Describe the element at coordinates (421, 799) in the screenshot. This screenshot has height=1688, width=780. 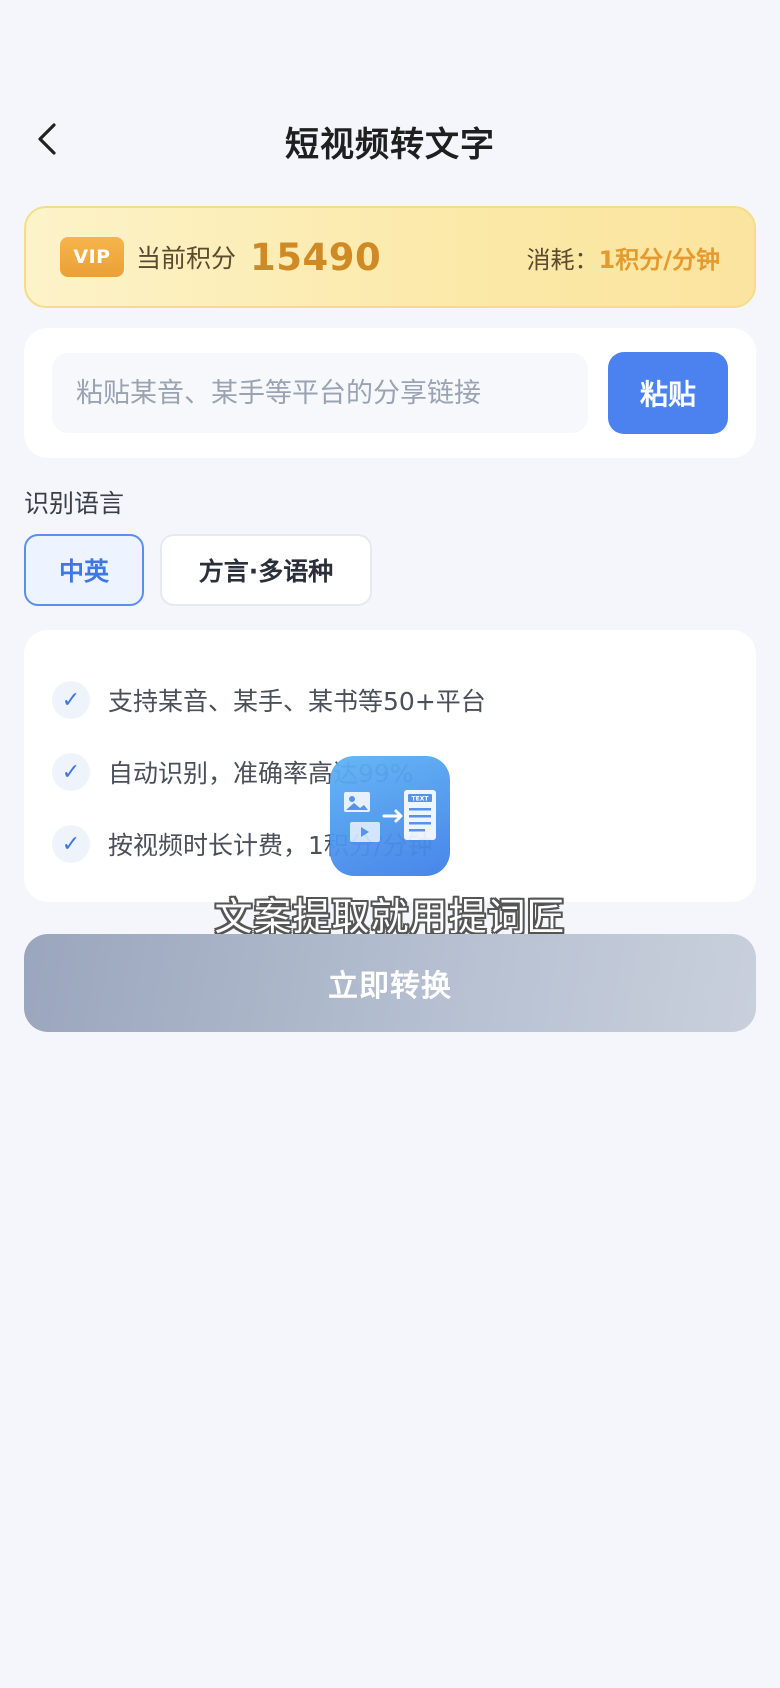
I see `svg-text: TEXT` at that location.